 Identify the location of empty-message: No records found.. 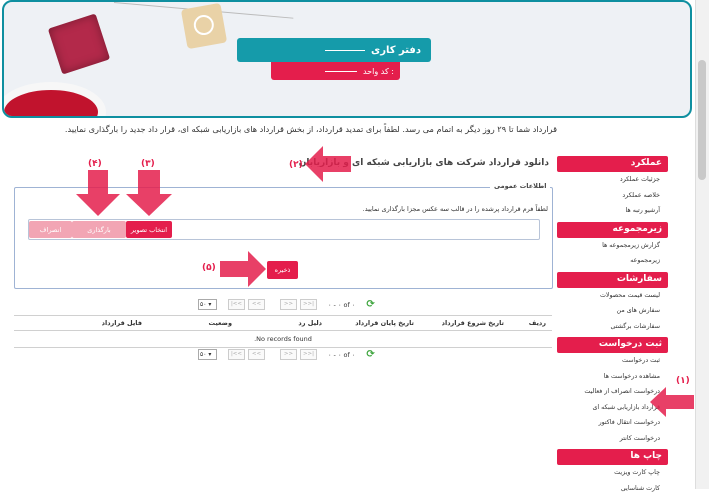
(283, 339).